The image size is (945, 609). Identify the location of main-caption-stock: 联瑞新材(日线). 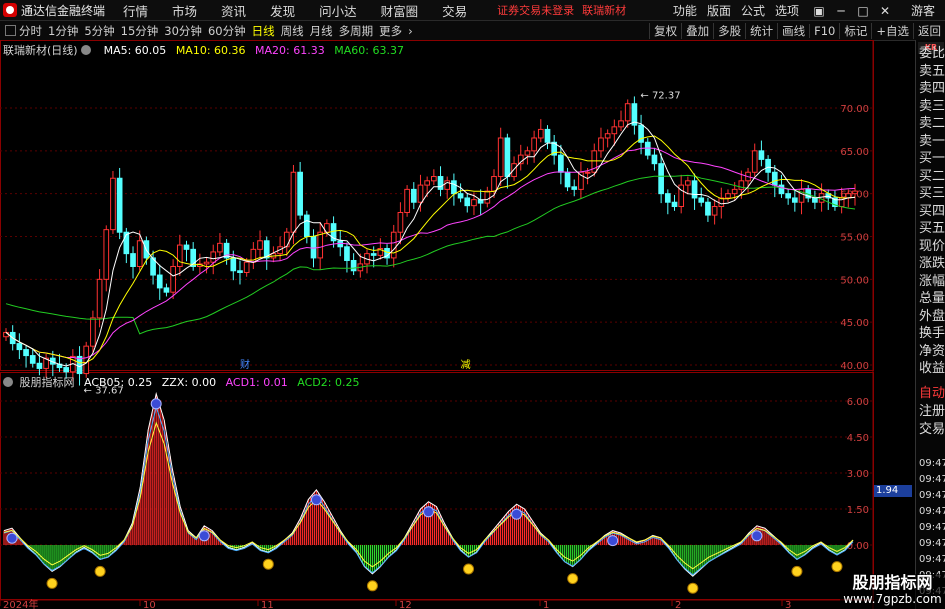
(40, 50).